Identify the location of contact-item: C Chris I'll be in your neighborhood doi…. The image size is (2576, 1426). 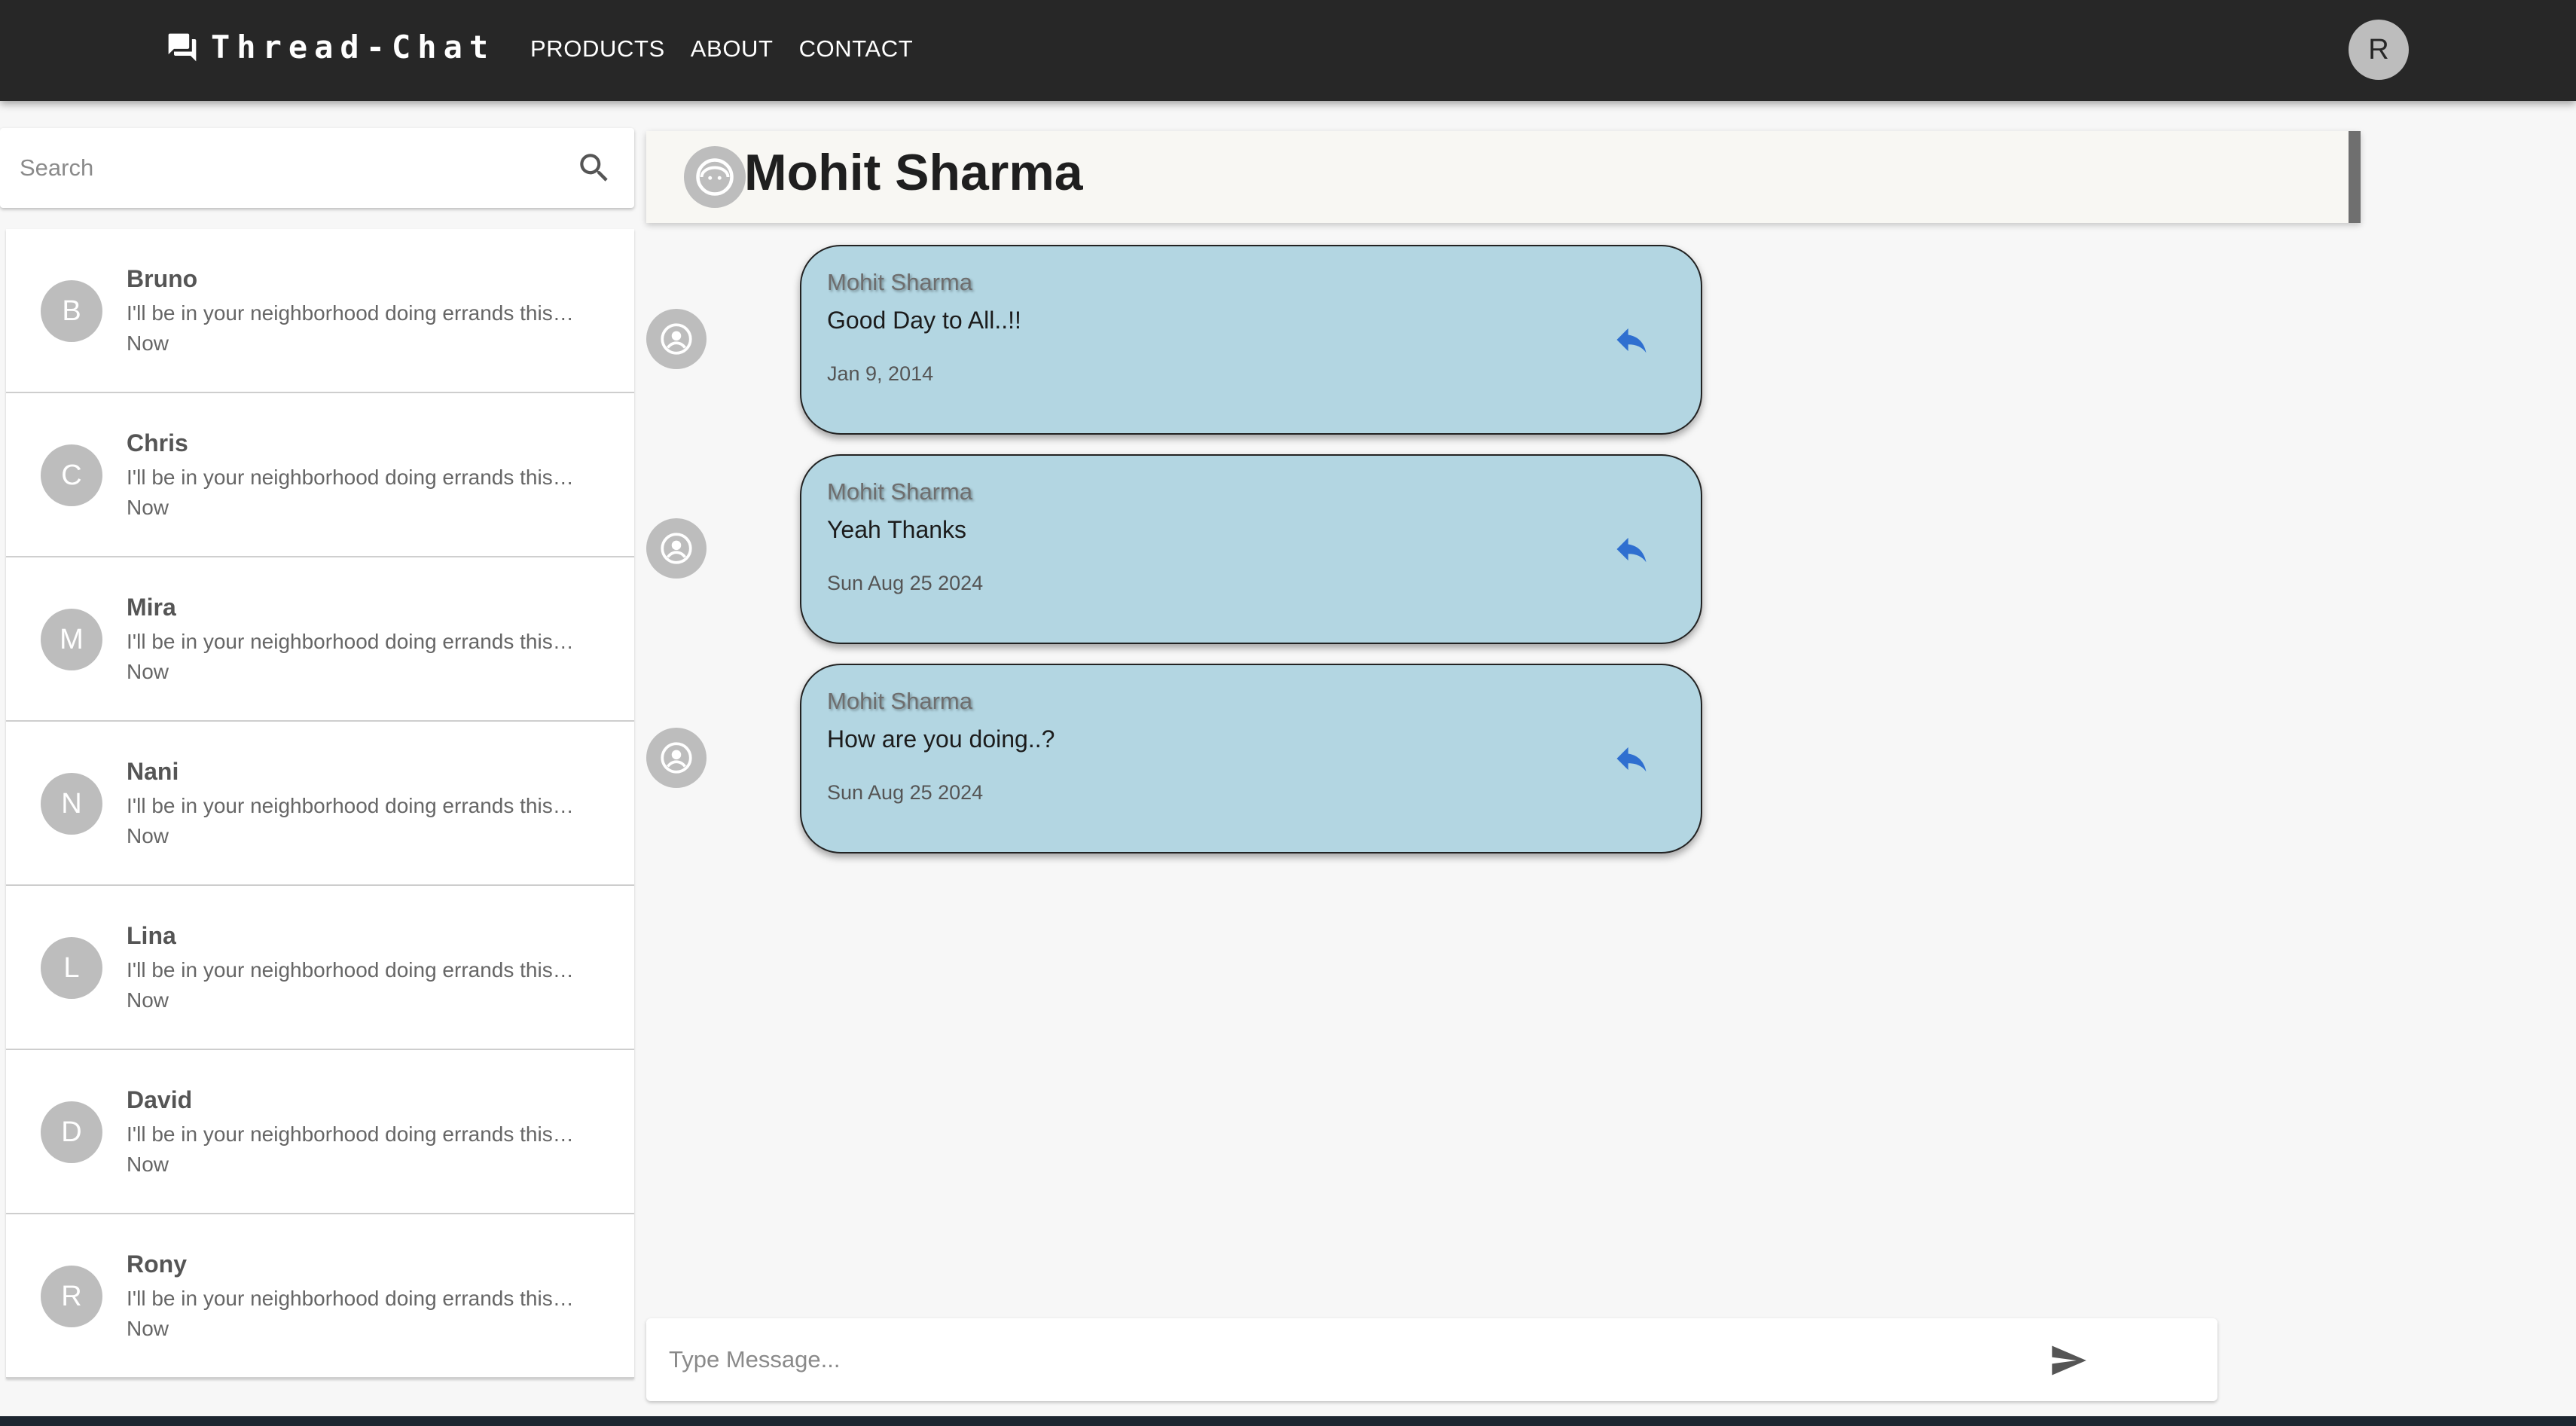
(320, 475).